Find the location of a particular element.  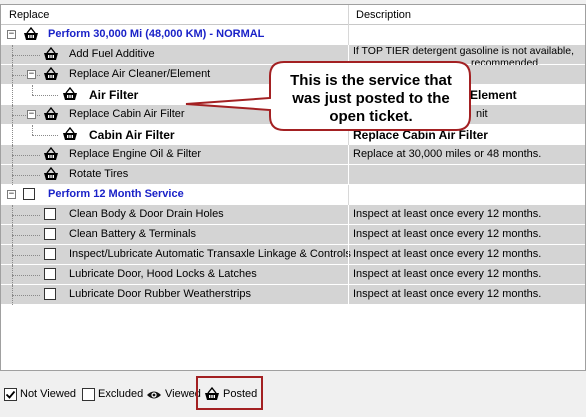

description-text: Replace at 30,000 miles or 48 months. is located at coordinates (447, 154).